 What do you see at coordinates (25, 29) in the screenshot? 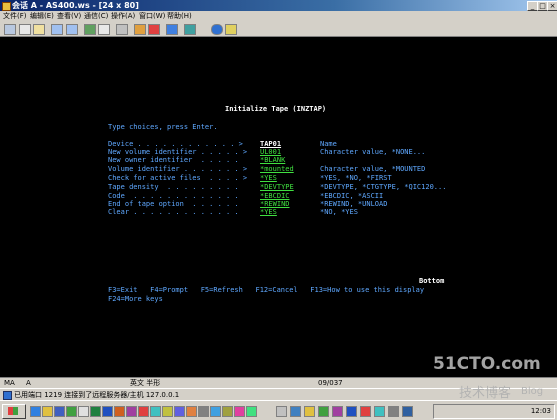
I see `copy-icon` at bounding box center [25, 29].